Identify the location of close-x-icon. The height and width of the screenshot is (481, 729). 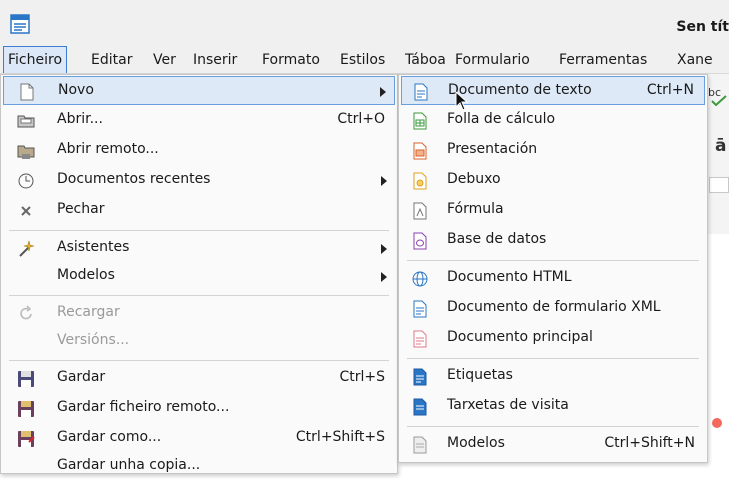
(26, 211).